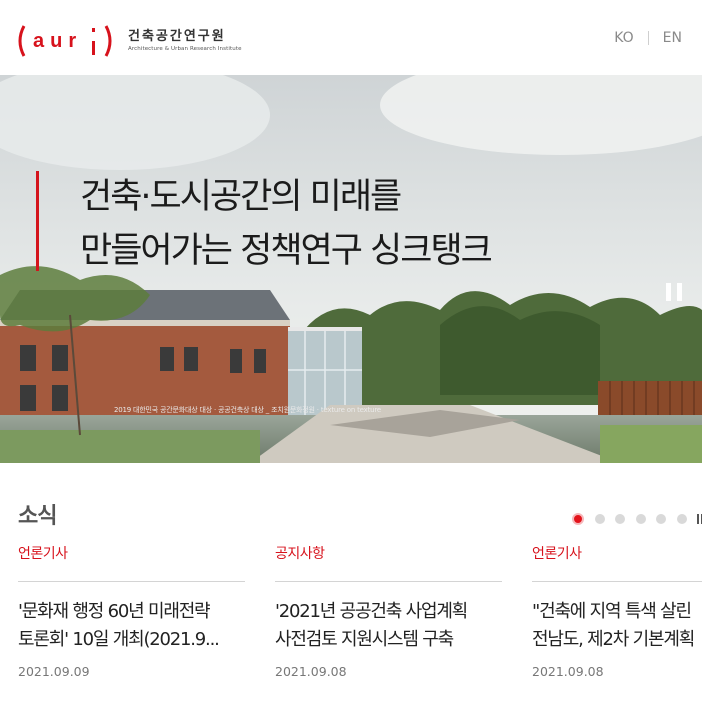 Image resolution: width=702 pixels, height=702 pixels. I want to click on news-section-title: 소식, so click(37, 516).